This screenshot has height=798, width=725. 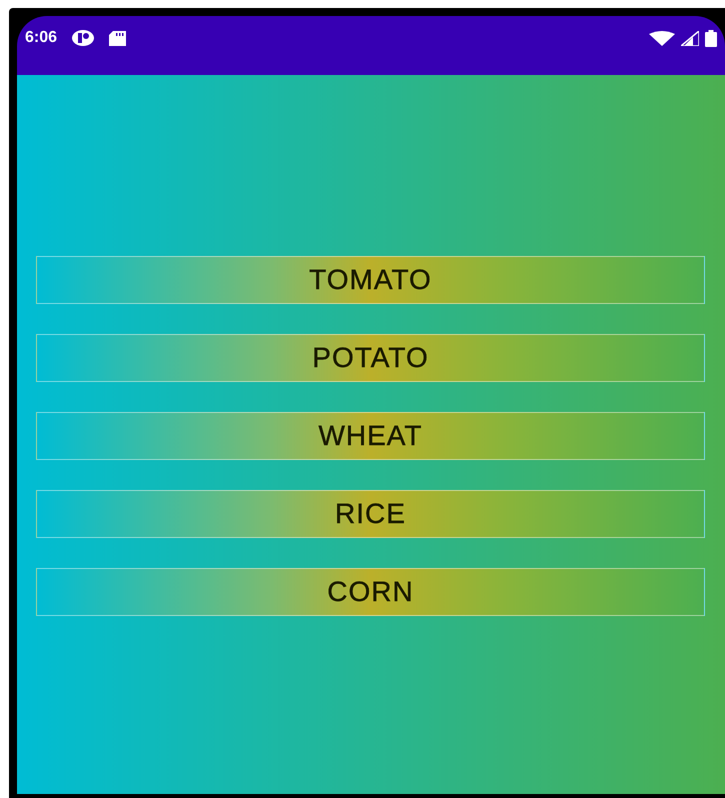 What do you see at coordinates (711, 38) in the screenshot?
I see `battery-icon` at bounding box center [711, 38].